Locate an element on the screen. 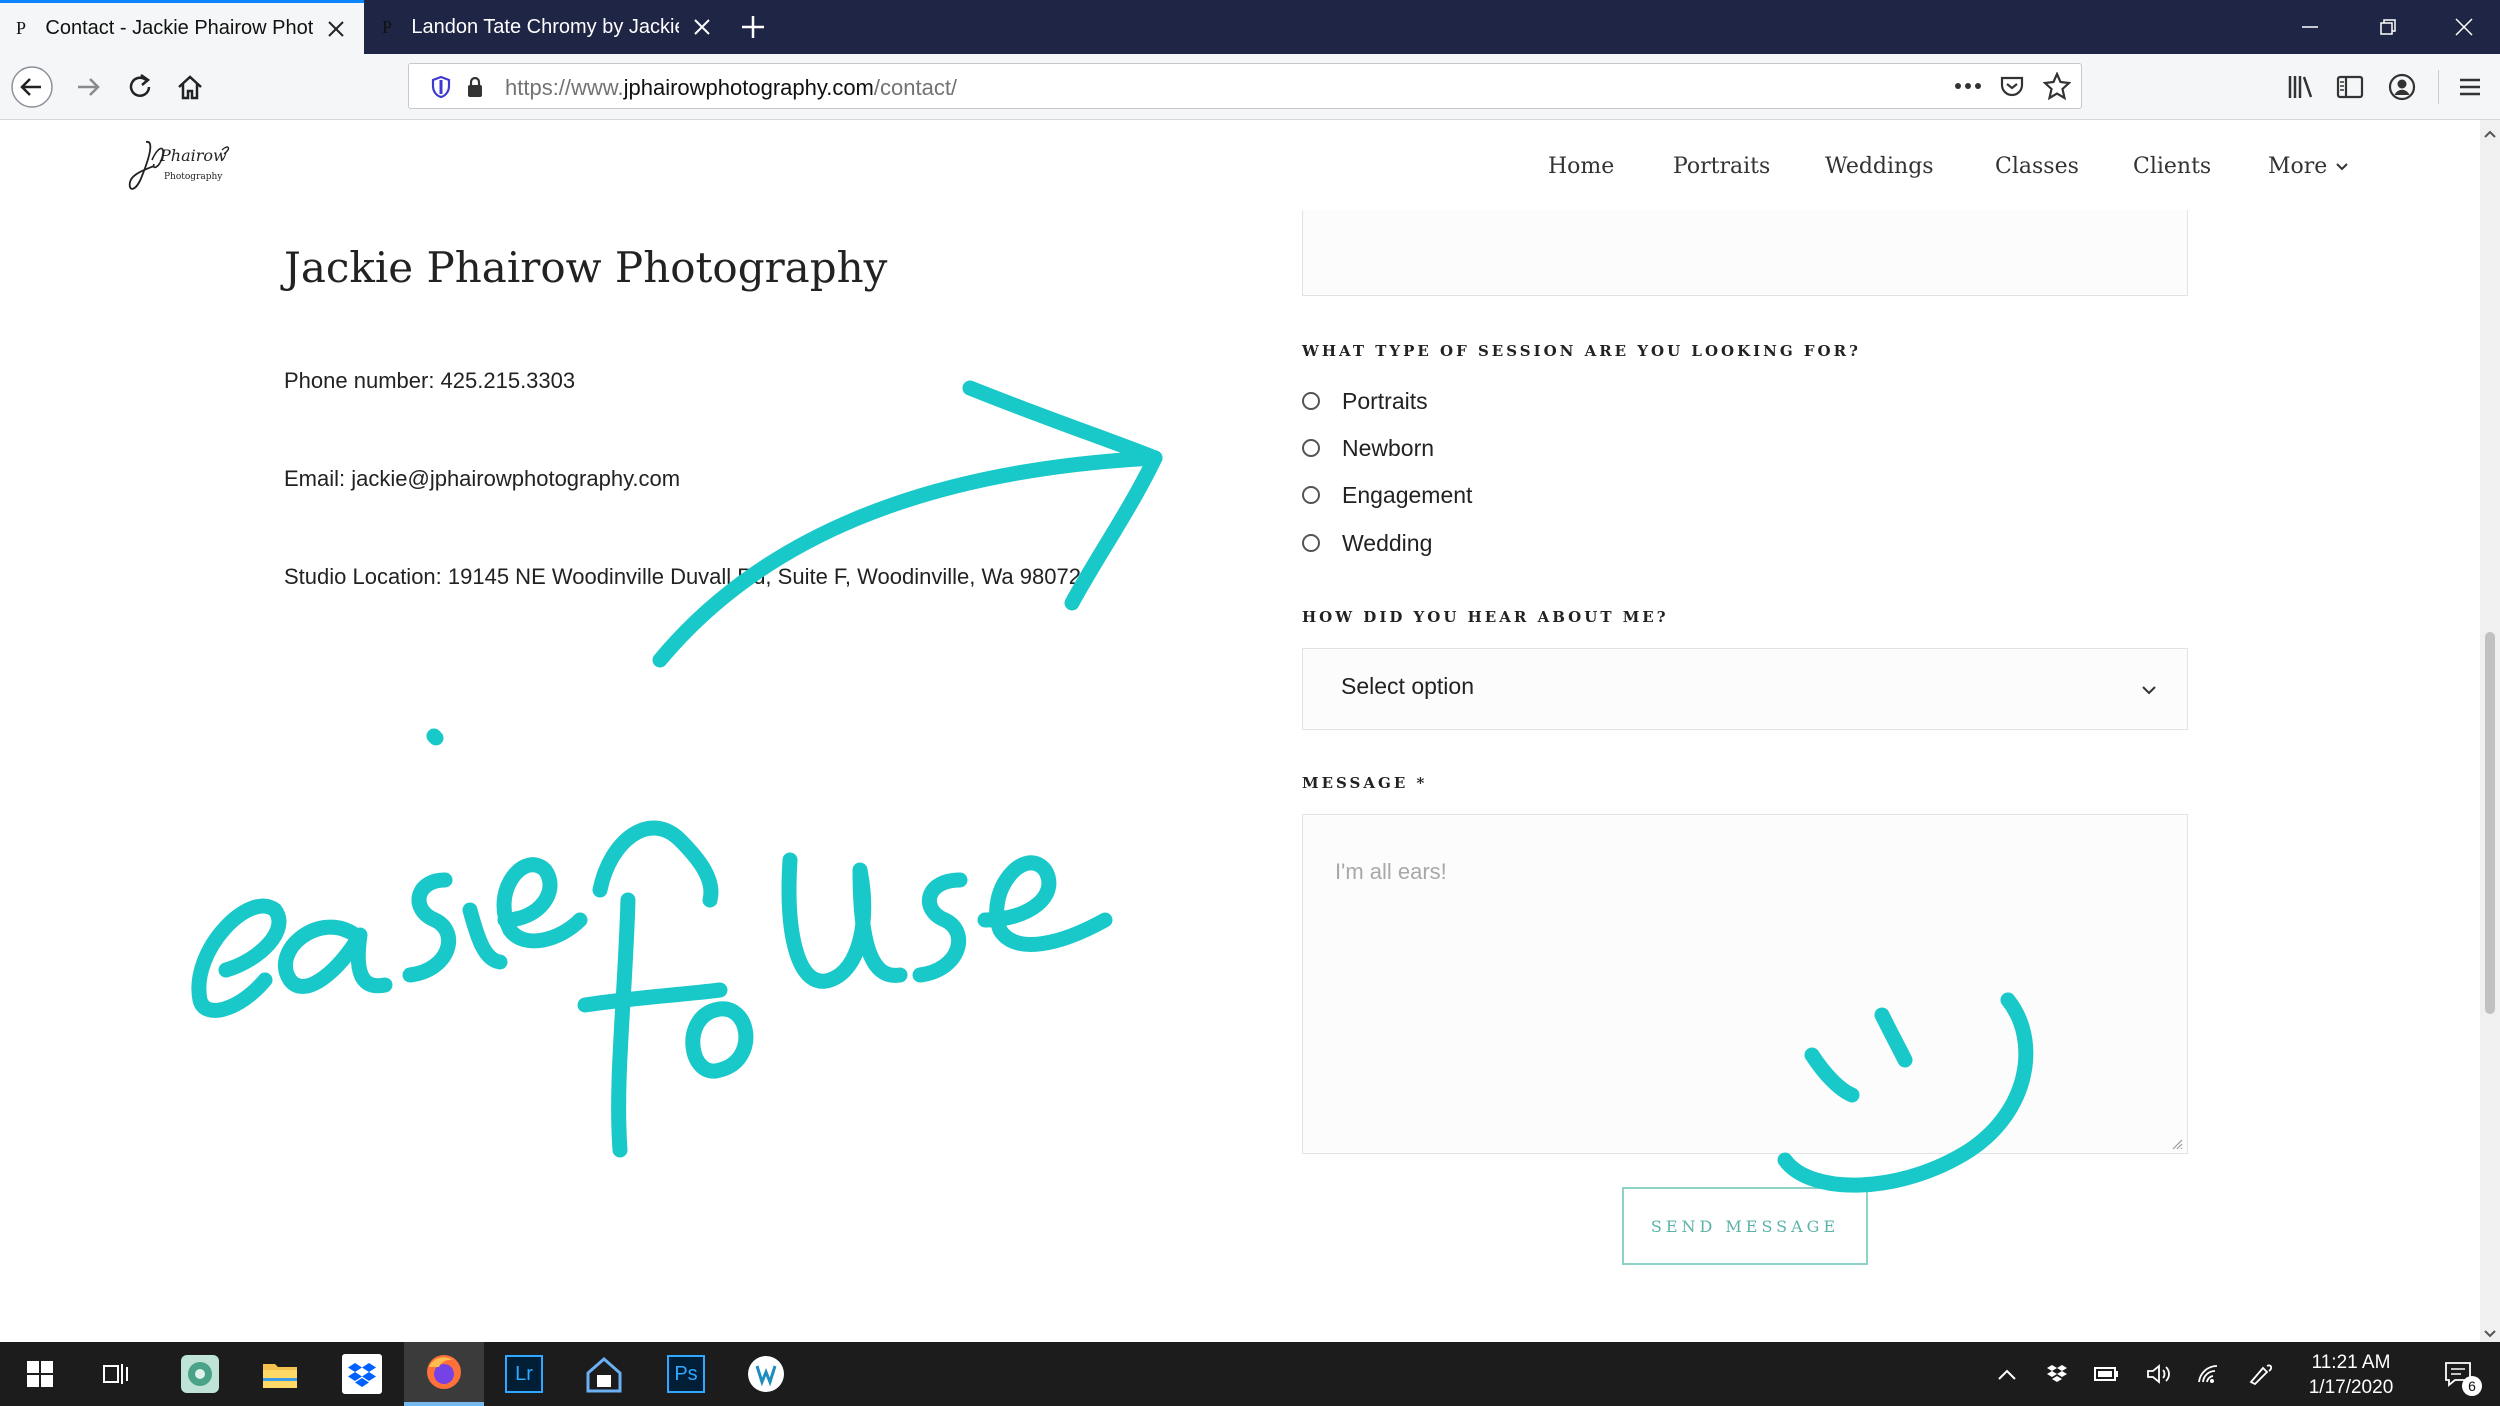 This screenshot has height=1406, width=2500. lock-icon is located at coordinates (475, 89).